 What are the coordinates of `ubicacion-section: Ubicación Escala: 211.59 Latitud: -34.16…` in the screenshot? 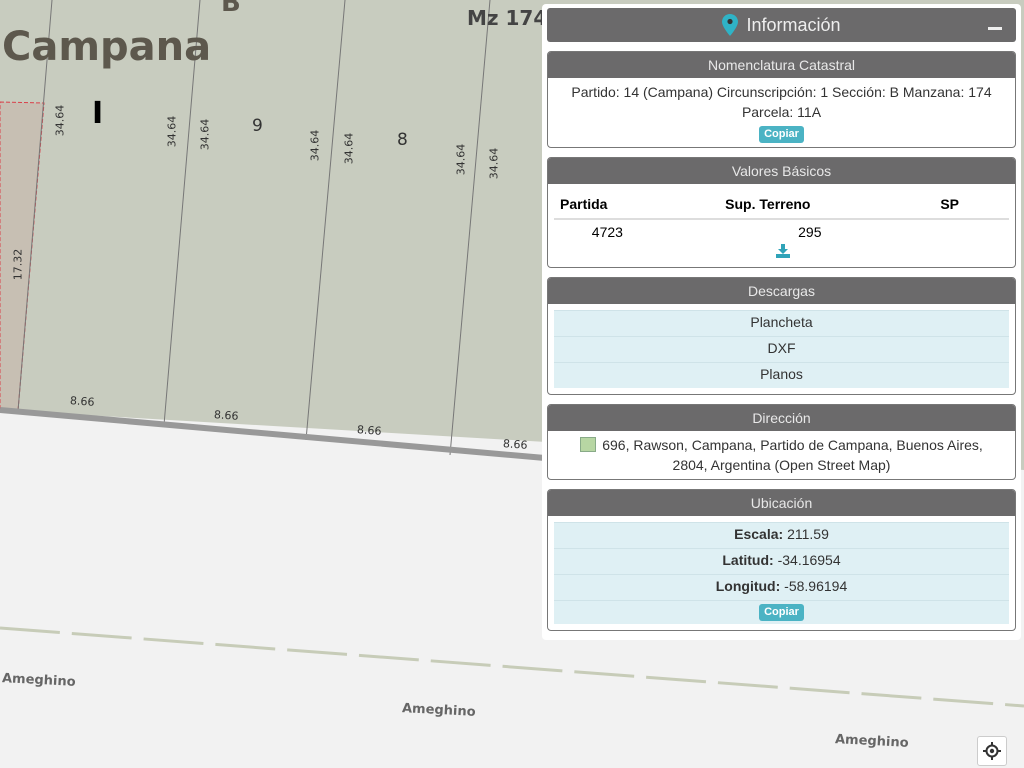 It's located at (781, 560).